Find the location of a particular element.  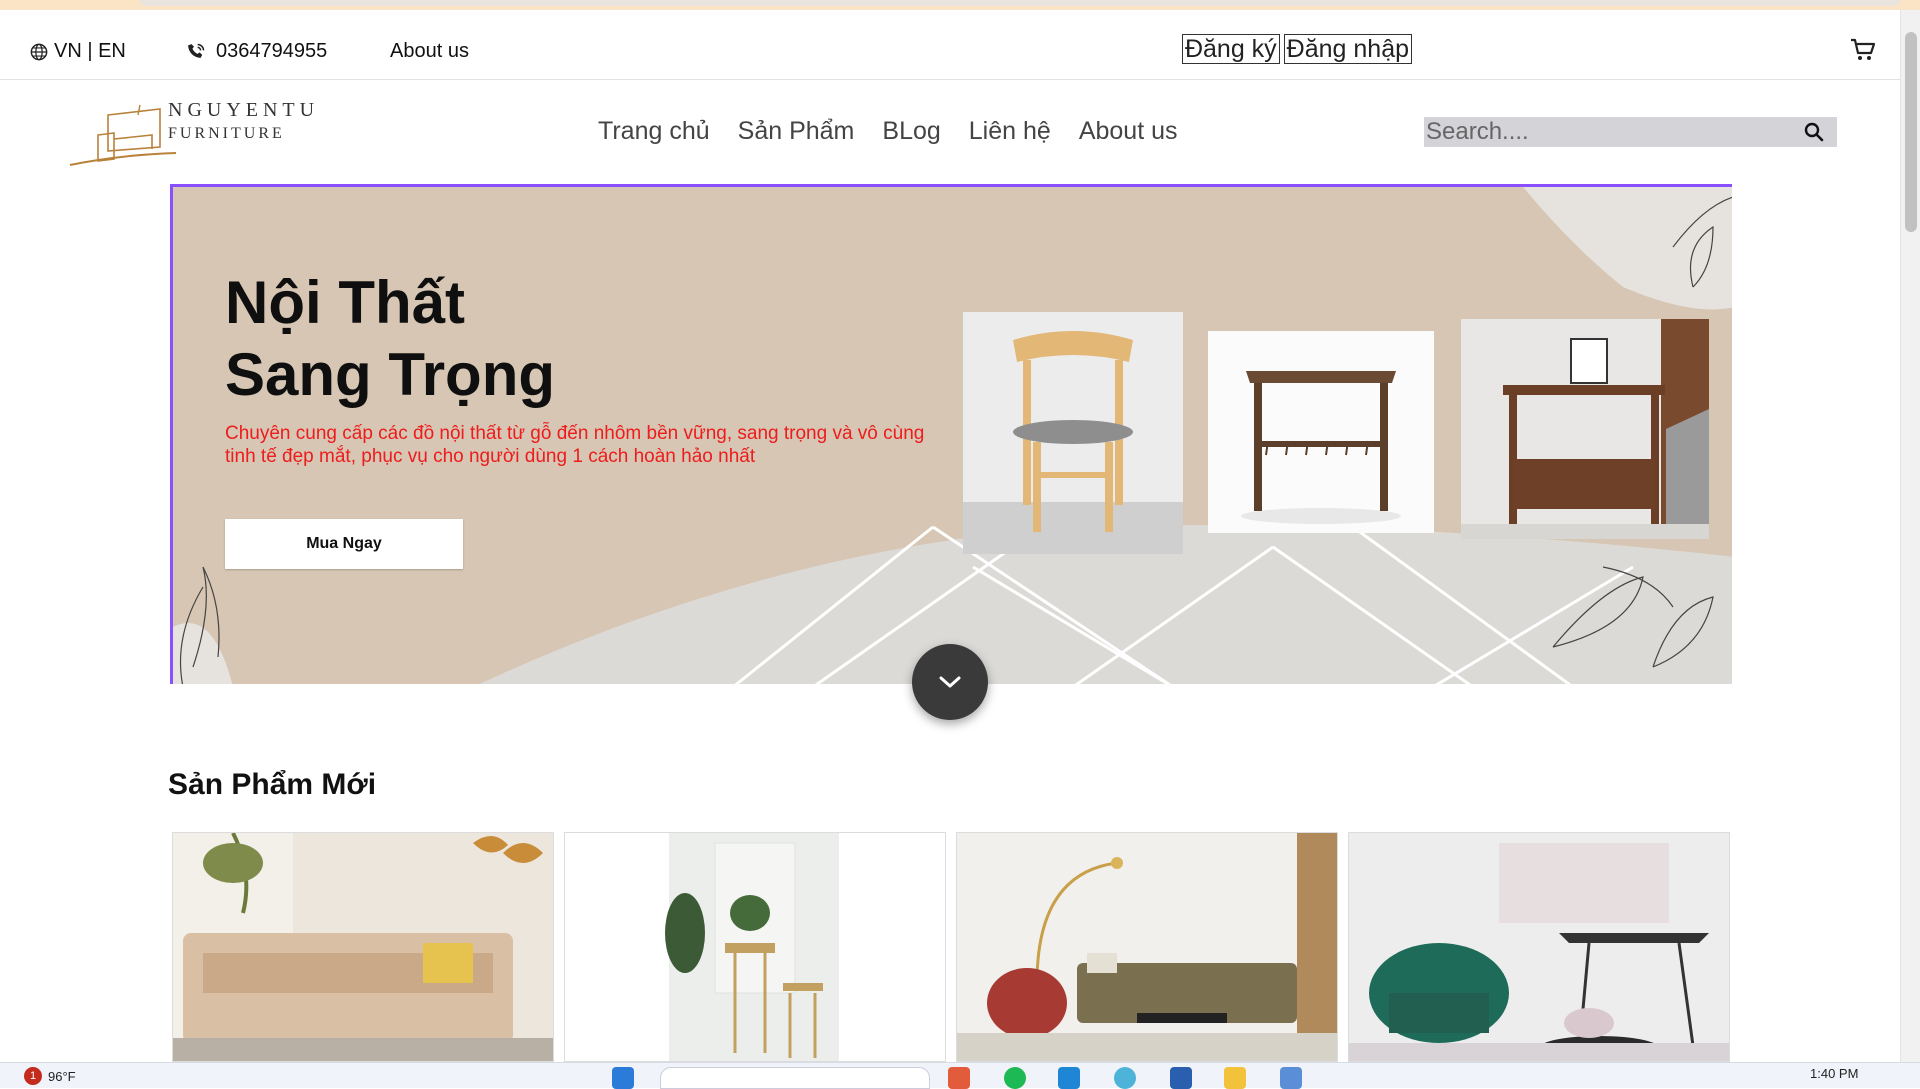

file-explorer-icon is located at coordinates (1235, 1078).